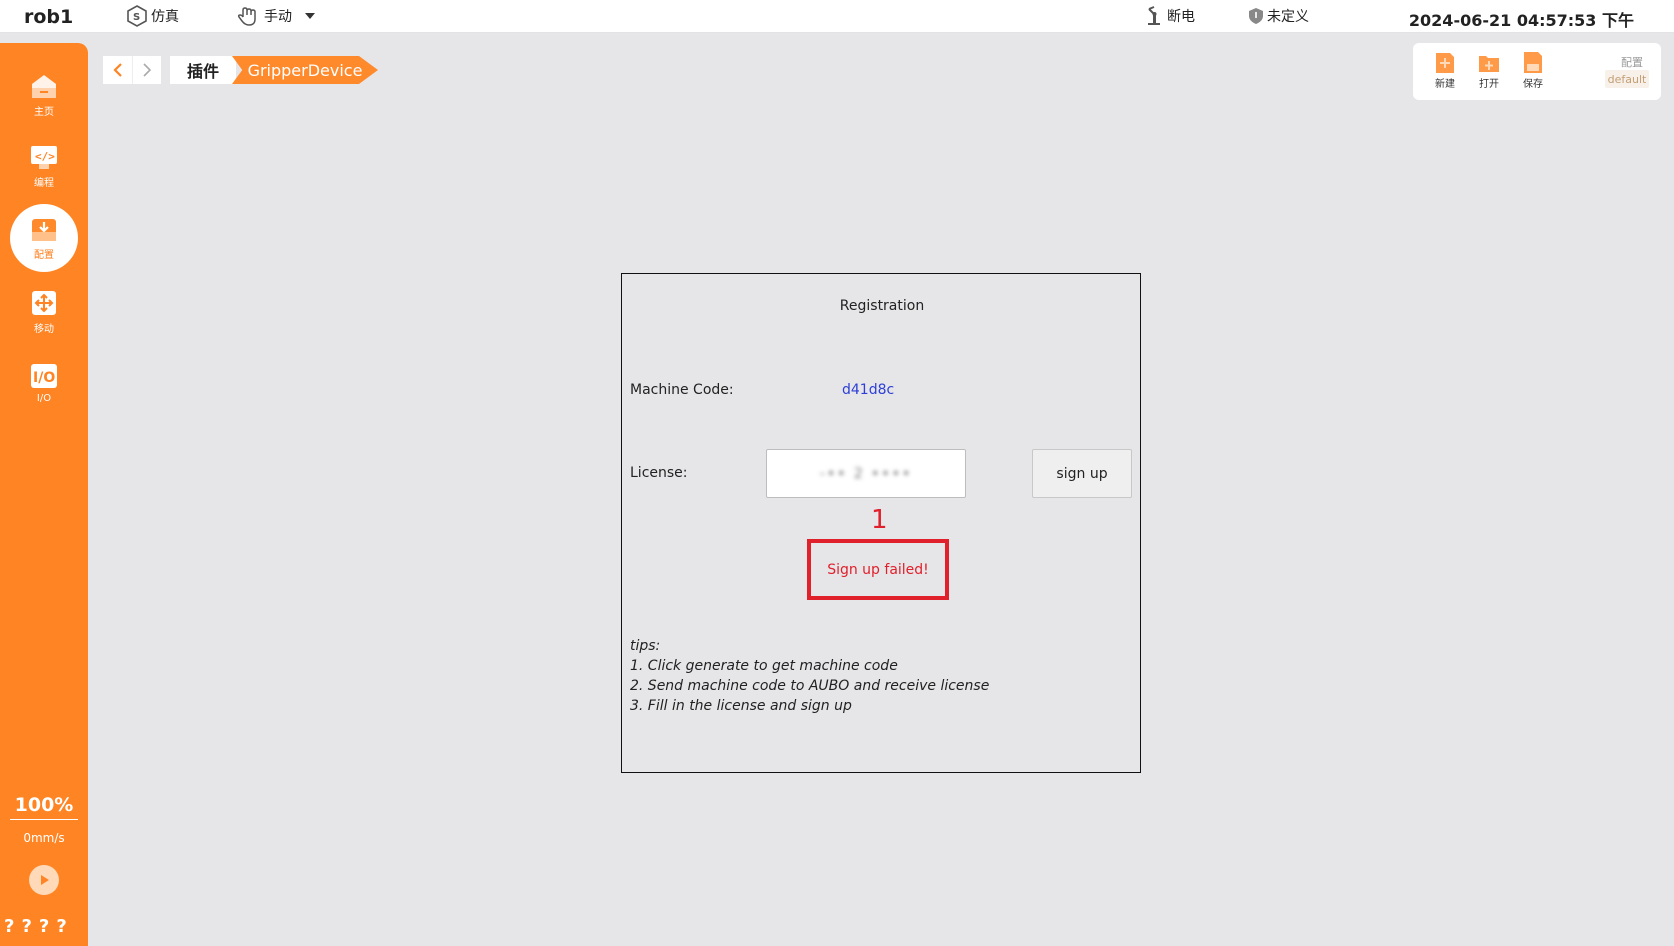 This screenshot has width=1674, height=946. What do you see at coordinates (44, 183) in the screenshot?
I see `sidebar-item-label: 编程` at bounding box center [44, 183].